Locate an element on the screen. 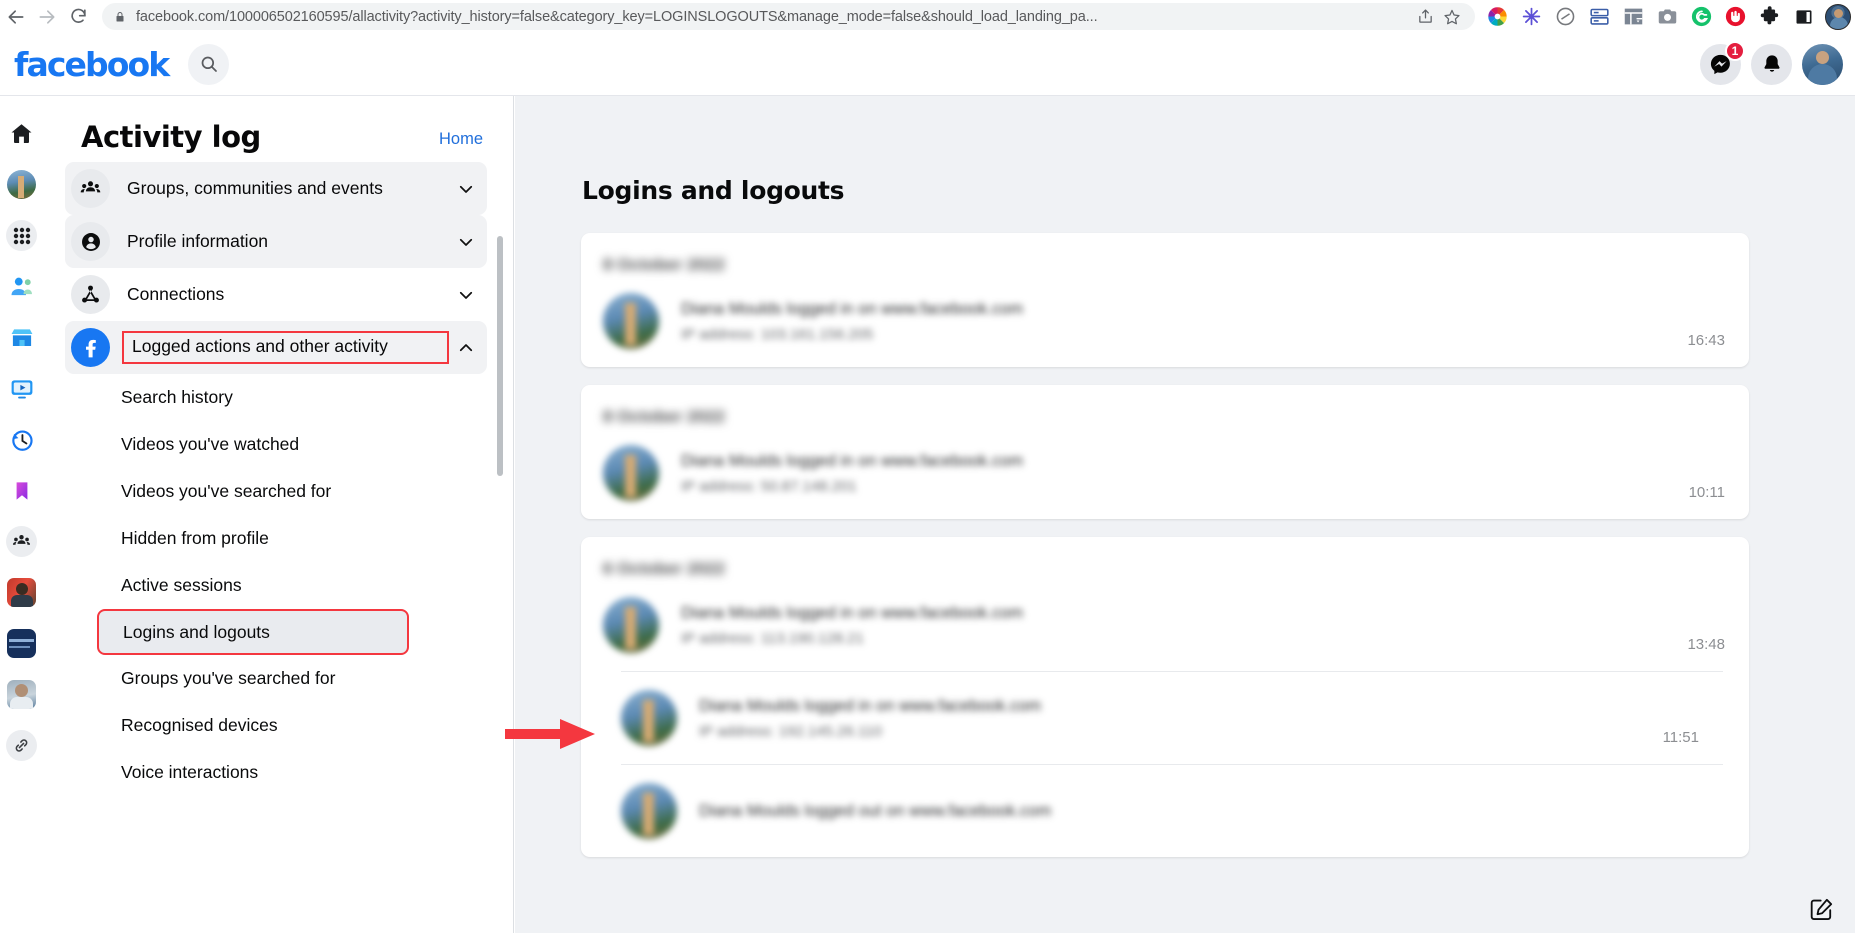  sidebar-item-label: Logged actions and other activity is located at coordinates (285, 347).